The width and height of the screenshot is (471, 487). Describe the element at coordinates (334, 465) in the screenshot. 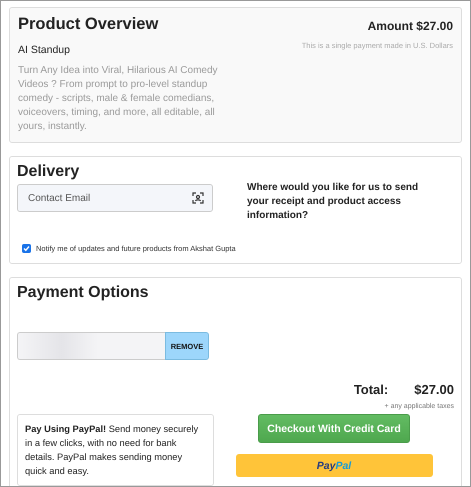

I see `paypal-button: PayPal` at that location.